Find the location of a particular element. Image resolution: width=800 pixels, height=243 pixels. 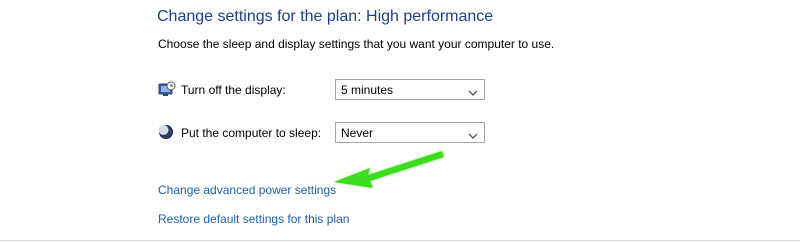

moon-sleep-icon is located at coordinates (167, 132).